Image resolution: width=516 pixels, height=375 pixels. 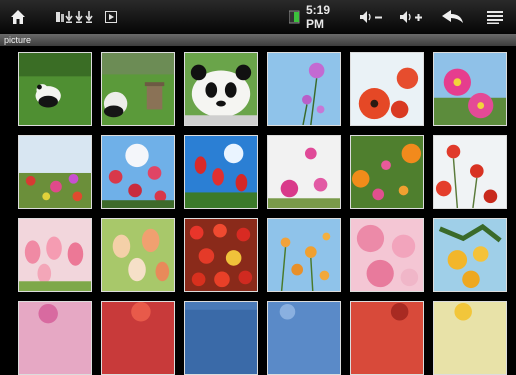 What do you see at coordinates (412, 17) in the screenshot?
I see `volume-up-icon` at bounding box center [412, 17].